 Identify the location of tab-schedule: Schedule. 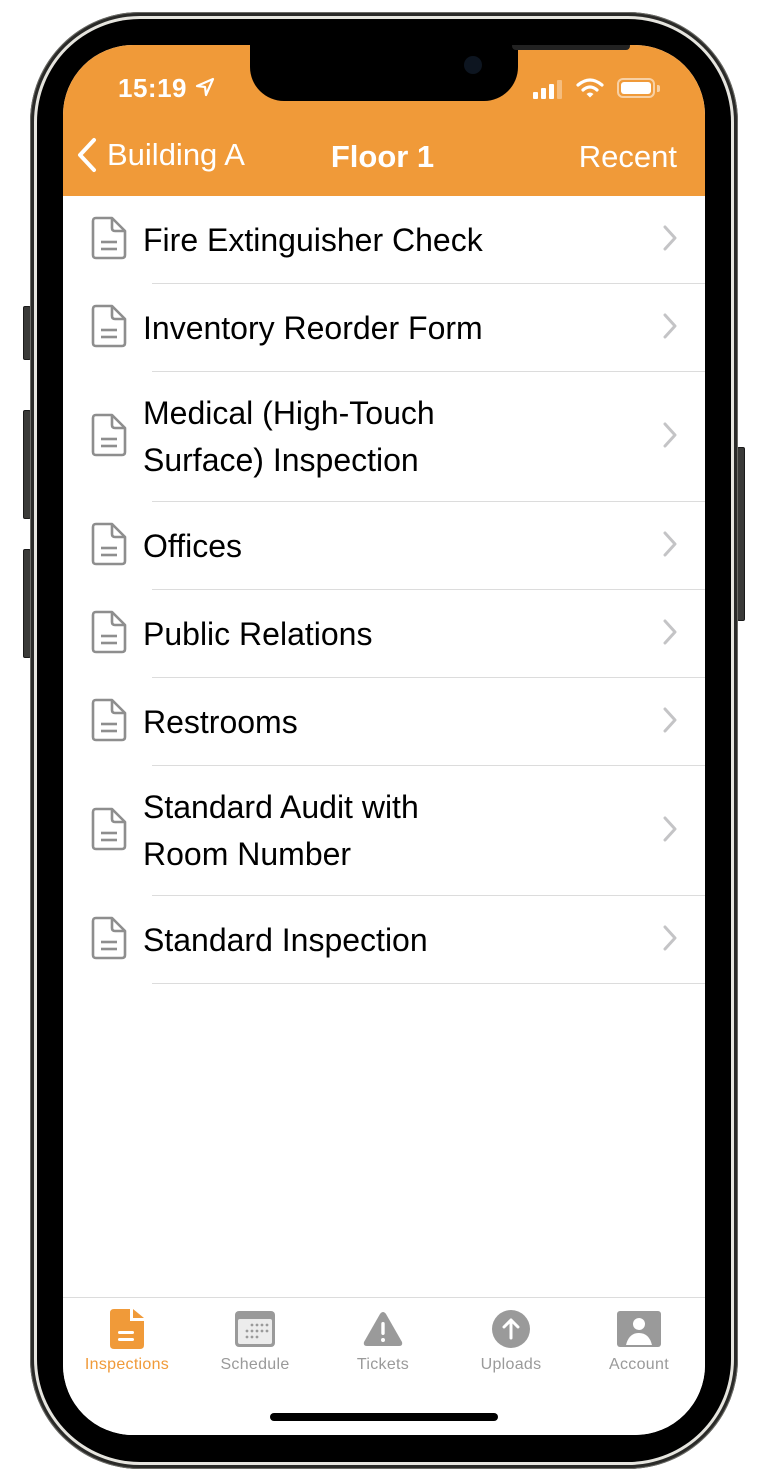
(255, 1341).